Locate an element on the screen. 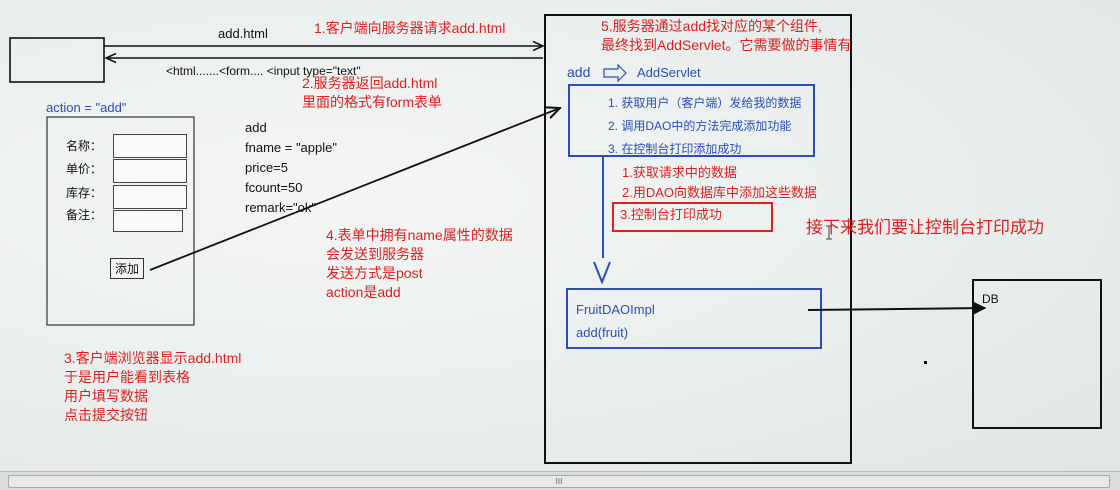 The width and height of the screenshot is (1120, 490). form-param: price=5 is located at coordinates (266, 167).